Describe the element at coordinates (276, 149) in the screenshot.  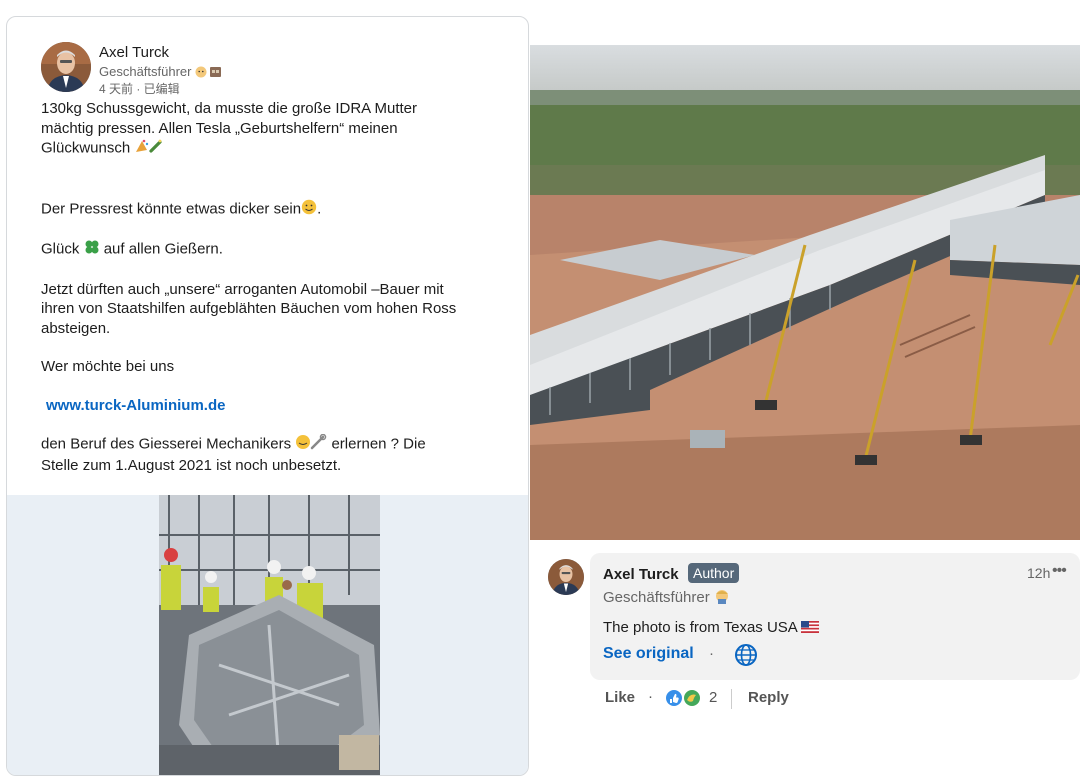
I see `post-line: Glückwunsch` at that location.